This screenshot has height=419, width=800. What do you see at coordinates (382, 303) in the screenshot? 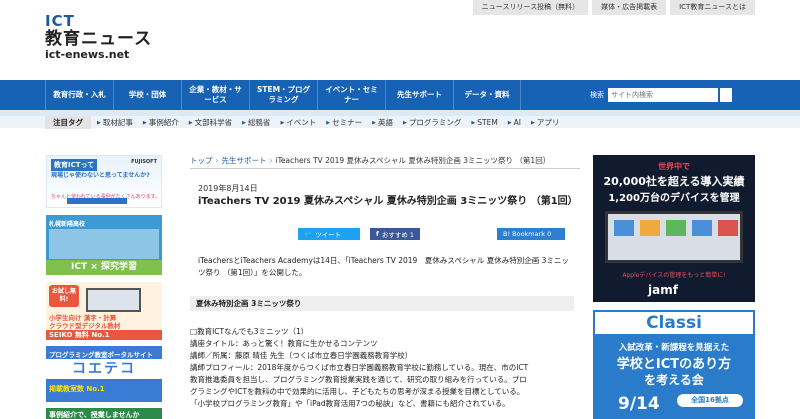
I see `section-heading: 夏休み特別企画 3ミニッツ祭り` at bounding box center [382, 303].